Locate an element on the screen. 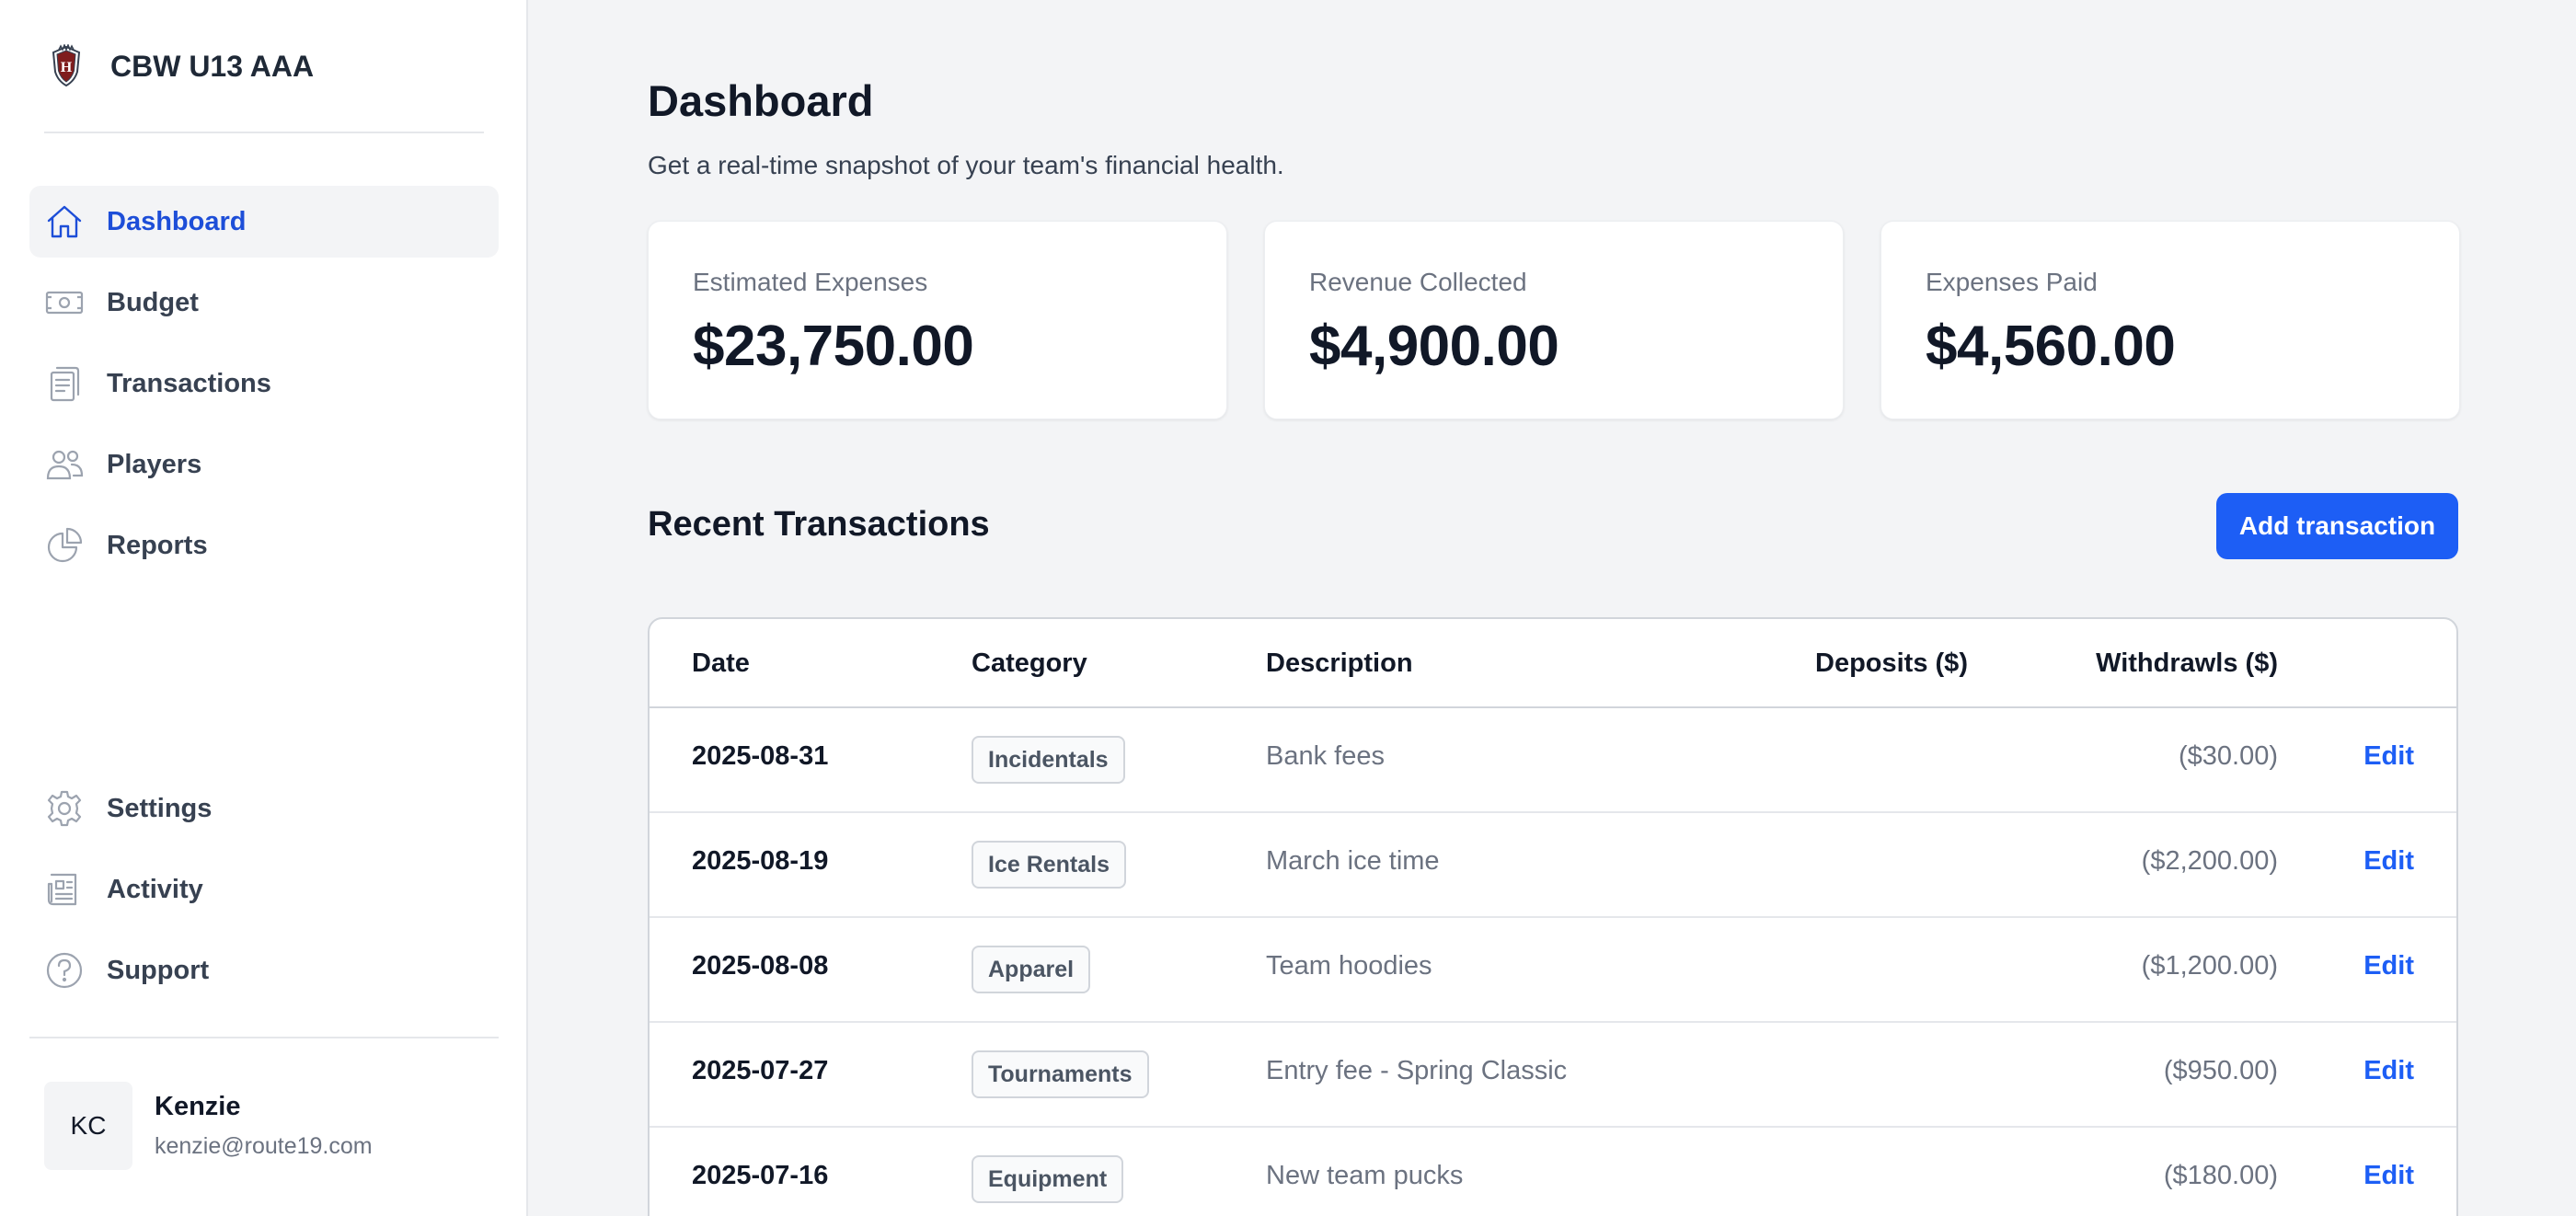 The width and height of the screenshot is (2576, 1216). column-header-category: Category is located at coordinates (1029, 663).